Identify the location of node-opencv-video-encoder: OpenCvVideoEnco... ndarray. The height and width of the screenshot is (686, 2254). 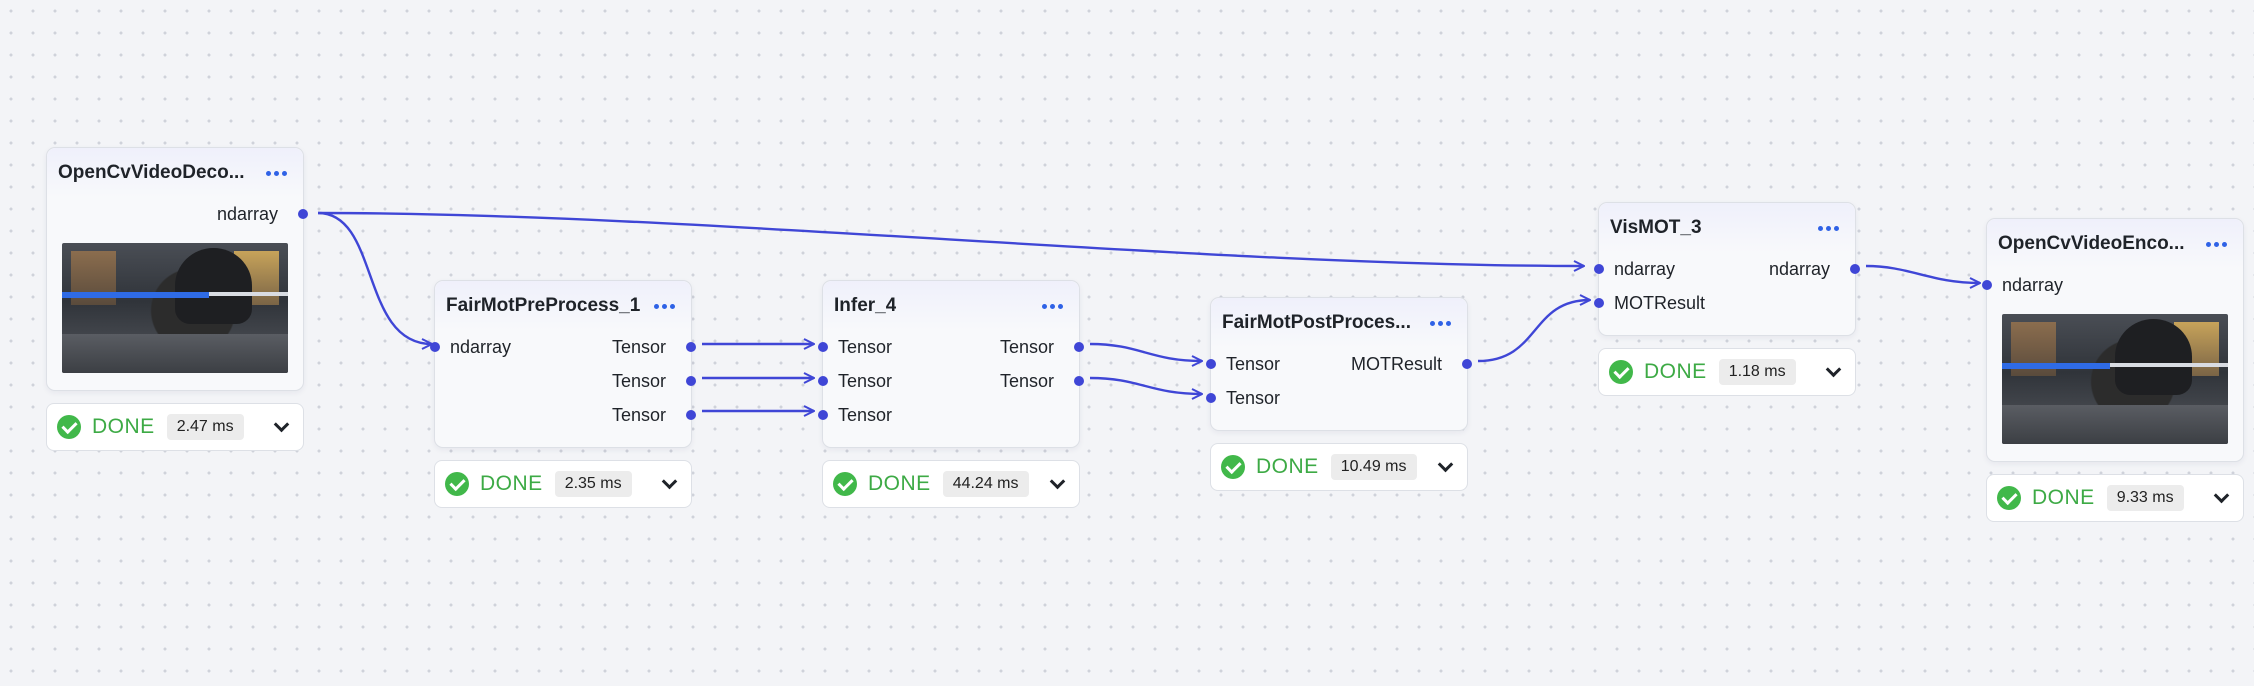
(2113, 340).